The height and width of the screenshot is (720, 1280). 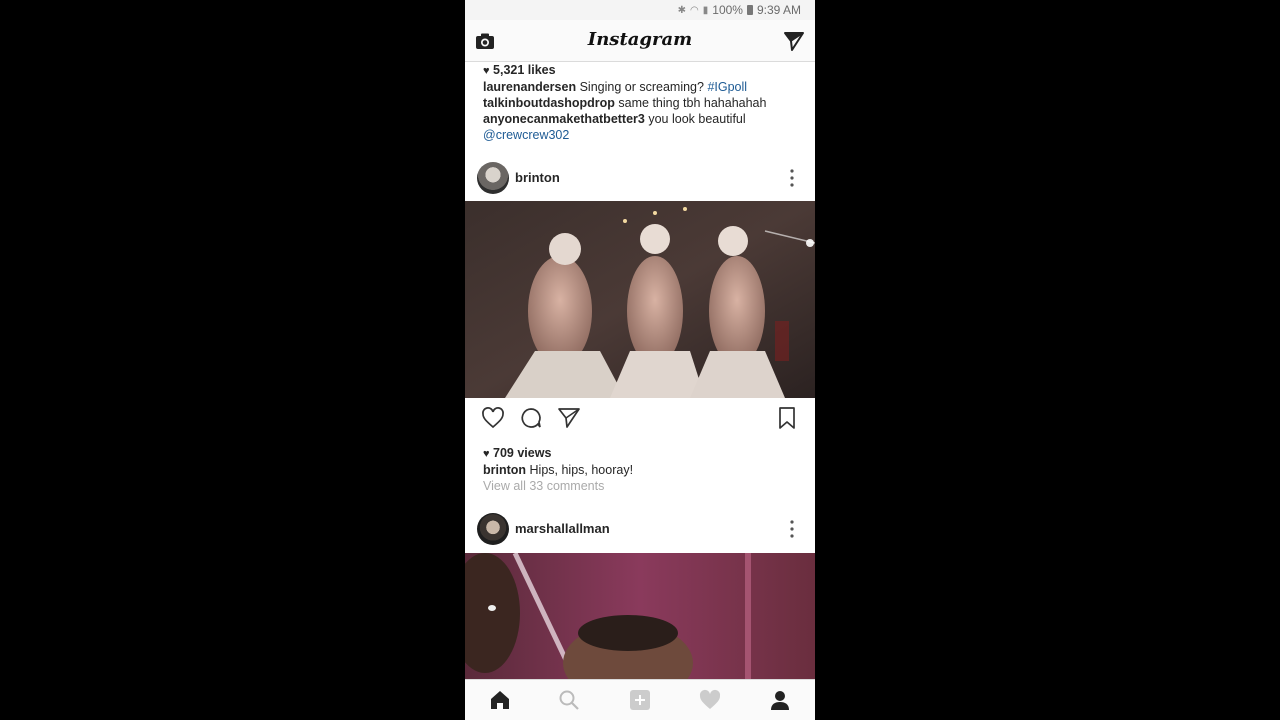 What do you see at coordinates (692, 103) in the screenshot?
I see `comment-text: same thing tbh hahahahah` at bounding box center [692, 103].